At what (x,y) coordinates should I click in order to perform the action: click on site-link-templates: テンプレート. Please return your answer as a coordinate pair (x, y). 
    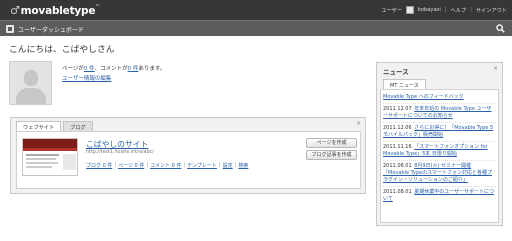
    Looking at the image, I should click on (202, 165).